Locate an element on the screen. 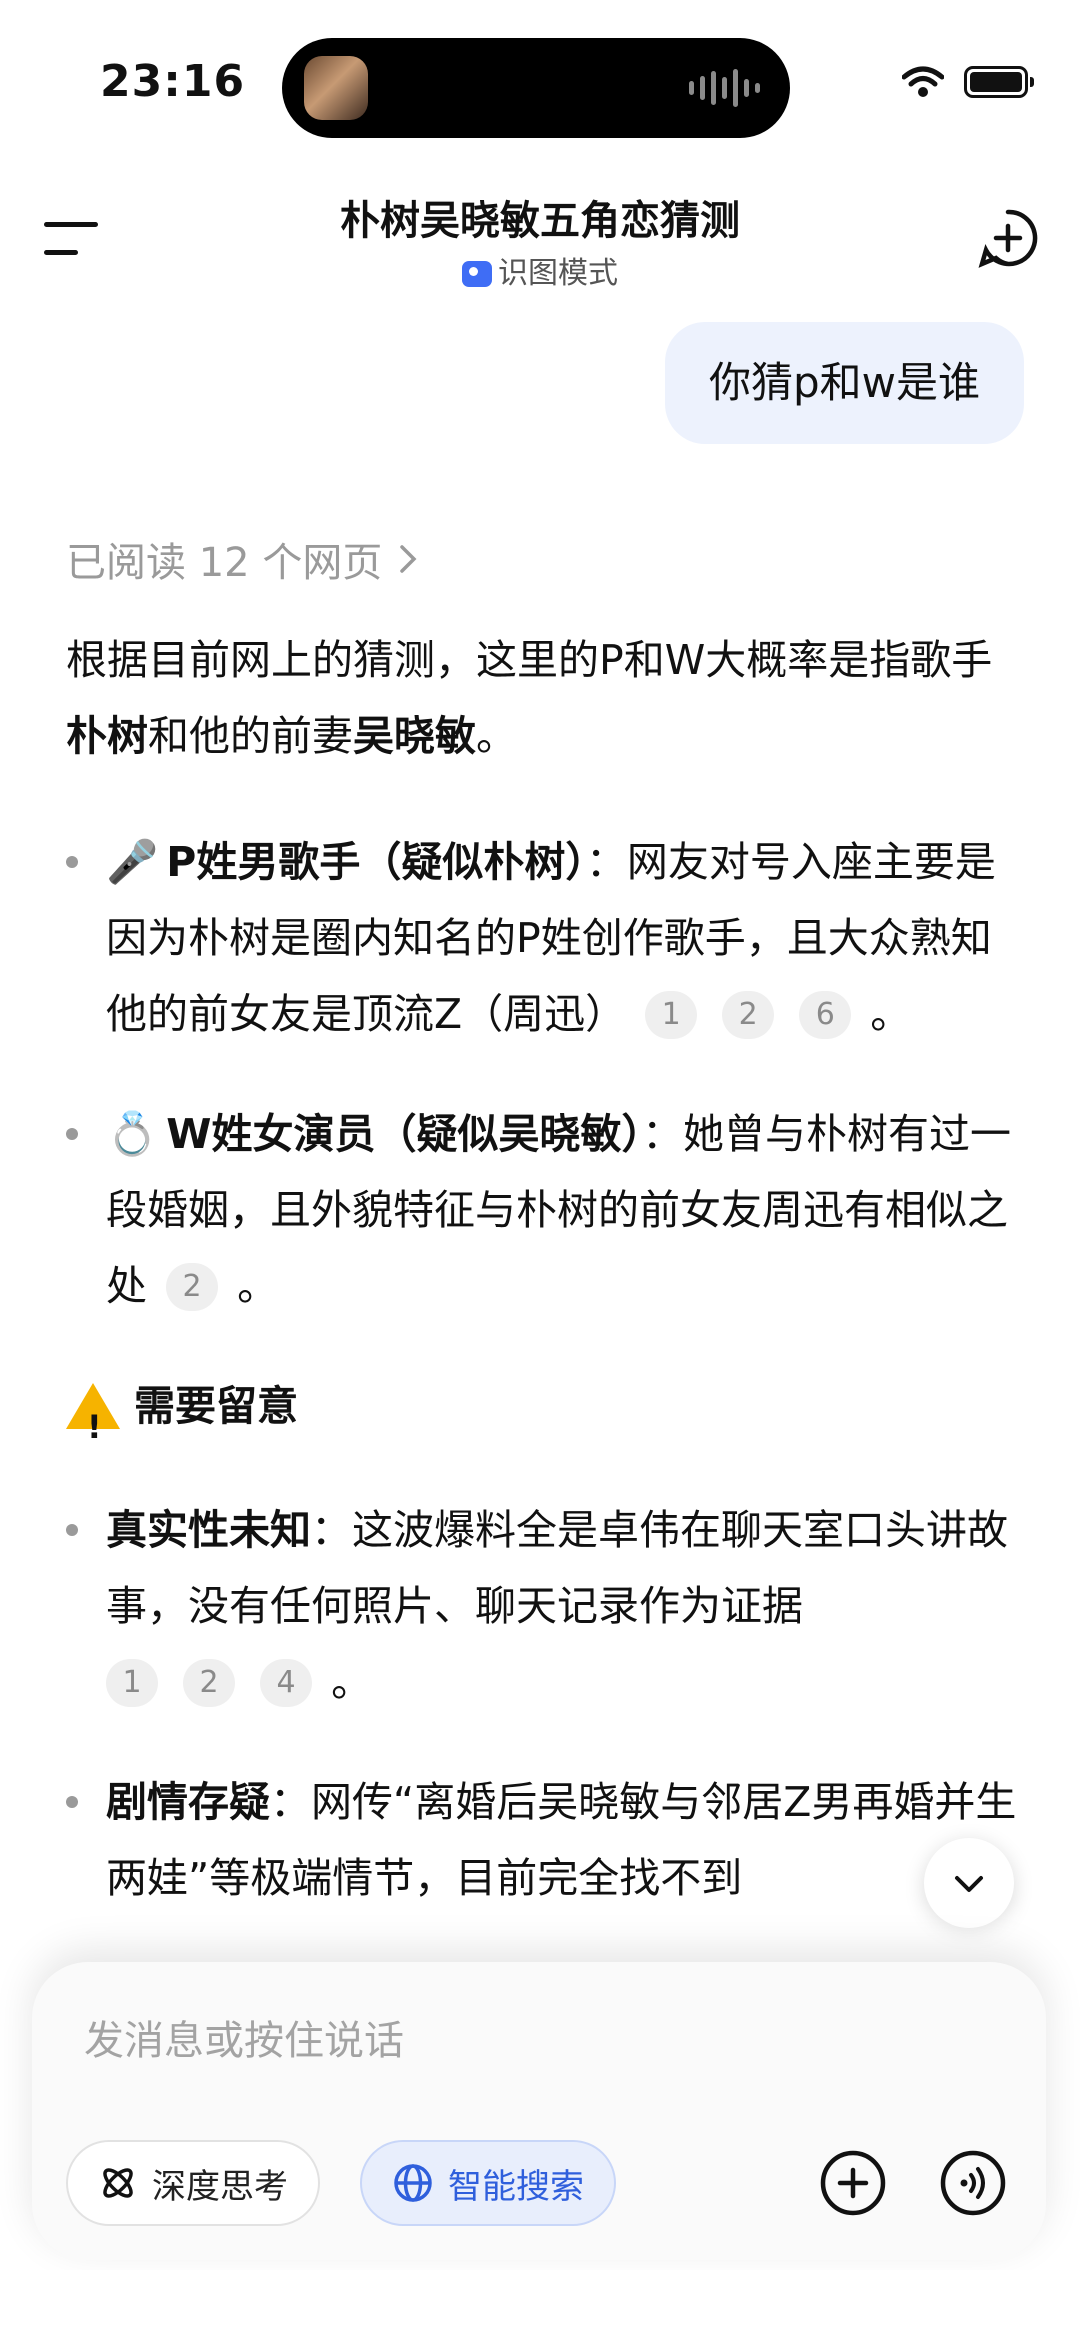 The image size is (1080, 2348). message-composer: 发消息或按住说话 深度思考 智能搜索 is located at coordinates (539, 2111).